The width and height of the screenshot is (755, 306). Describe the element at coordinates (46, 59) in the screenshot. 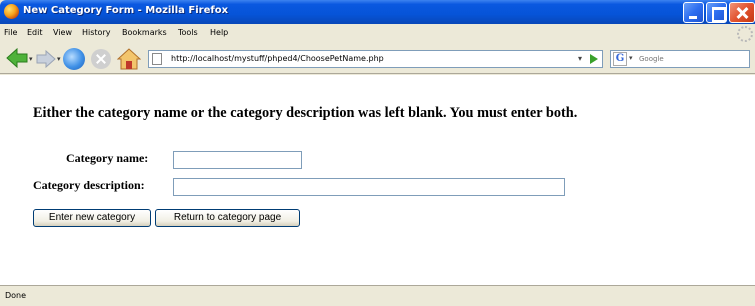

I see `forward-arrow-icon` at that location.